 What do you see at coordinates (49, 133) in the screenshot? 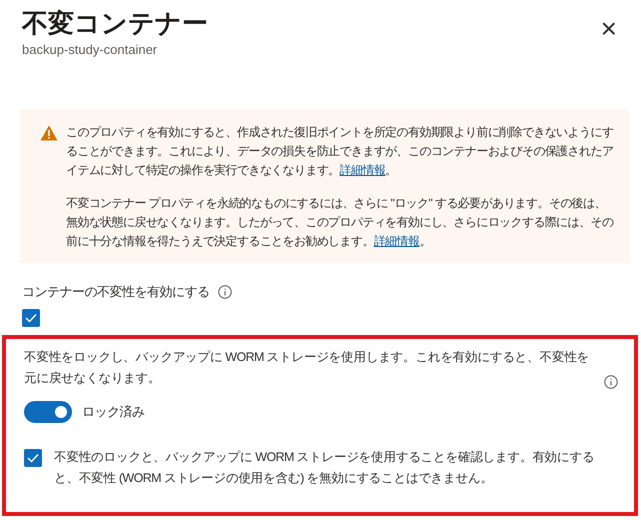
I see `warning-icon` at bounding box center [49, 133].